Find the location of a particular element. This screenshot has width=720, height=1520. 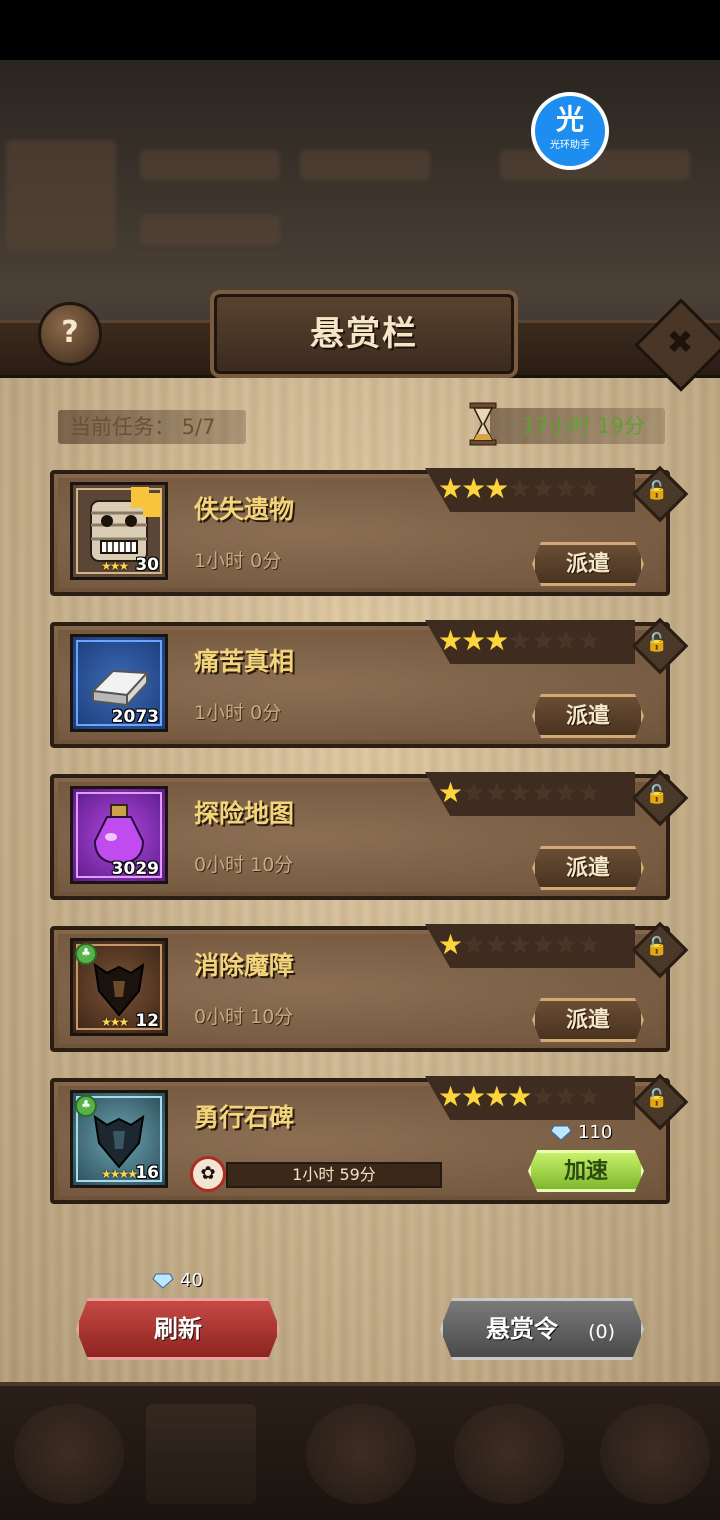

current-task-count: 当前任务： 5/7 is located at coordinates (152, 427).